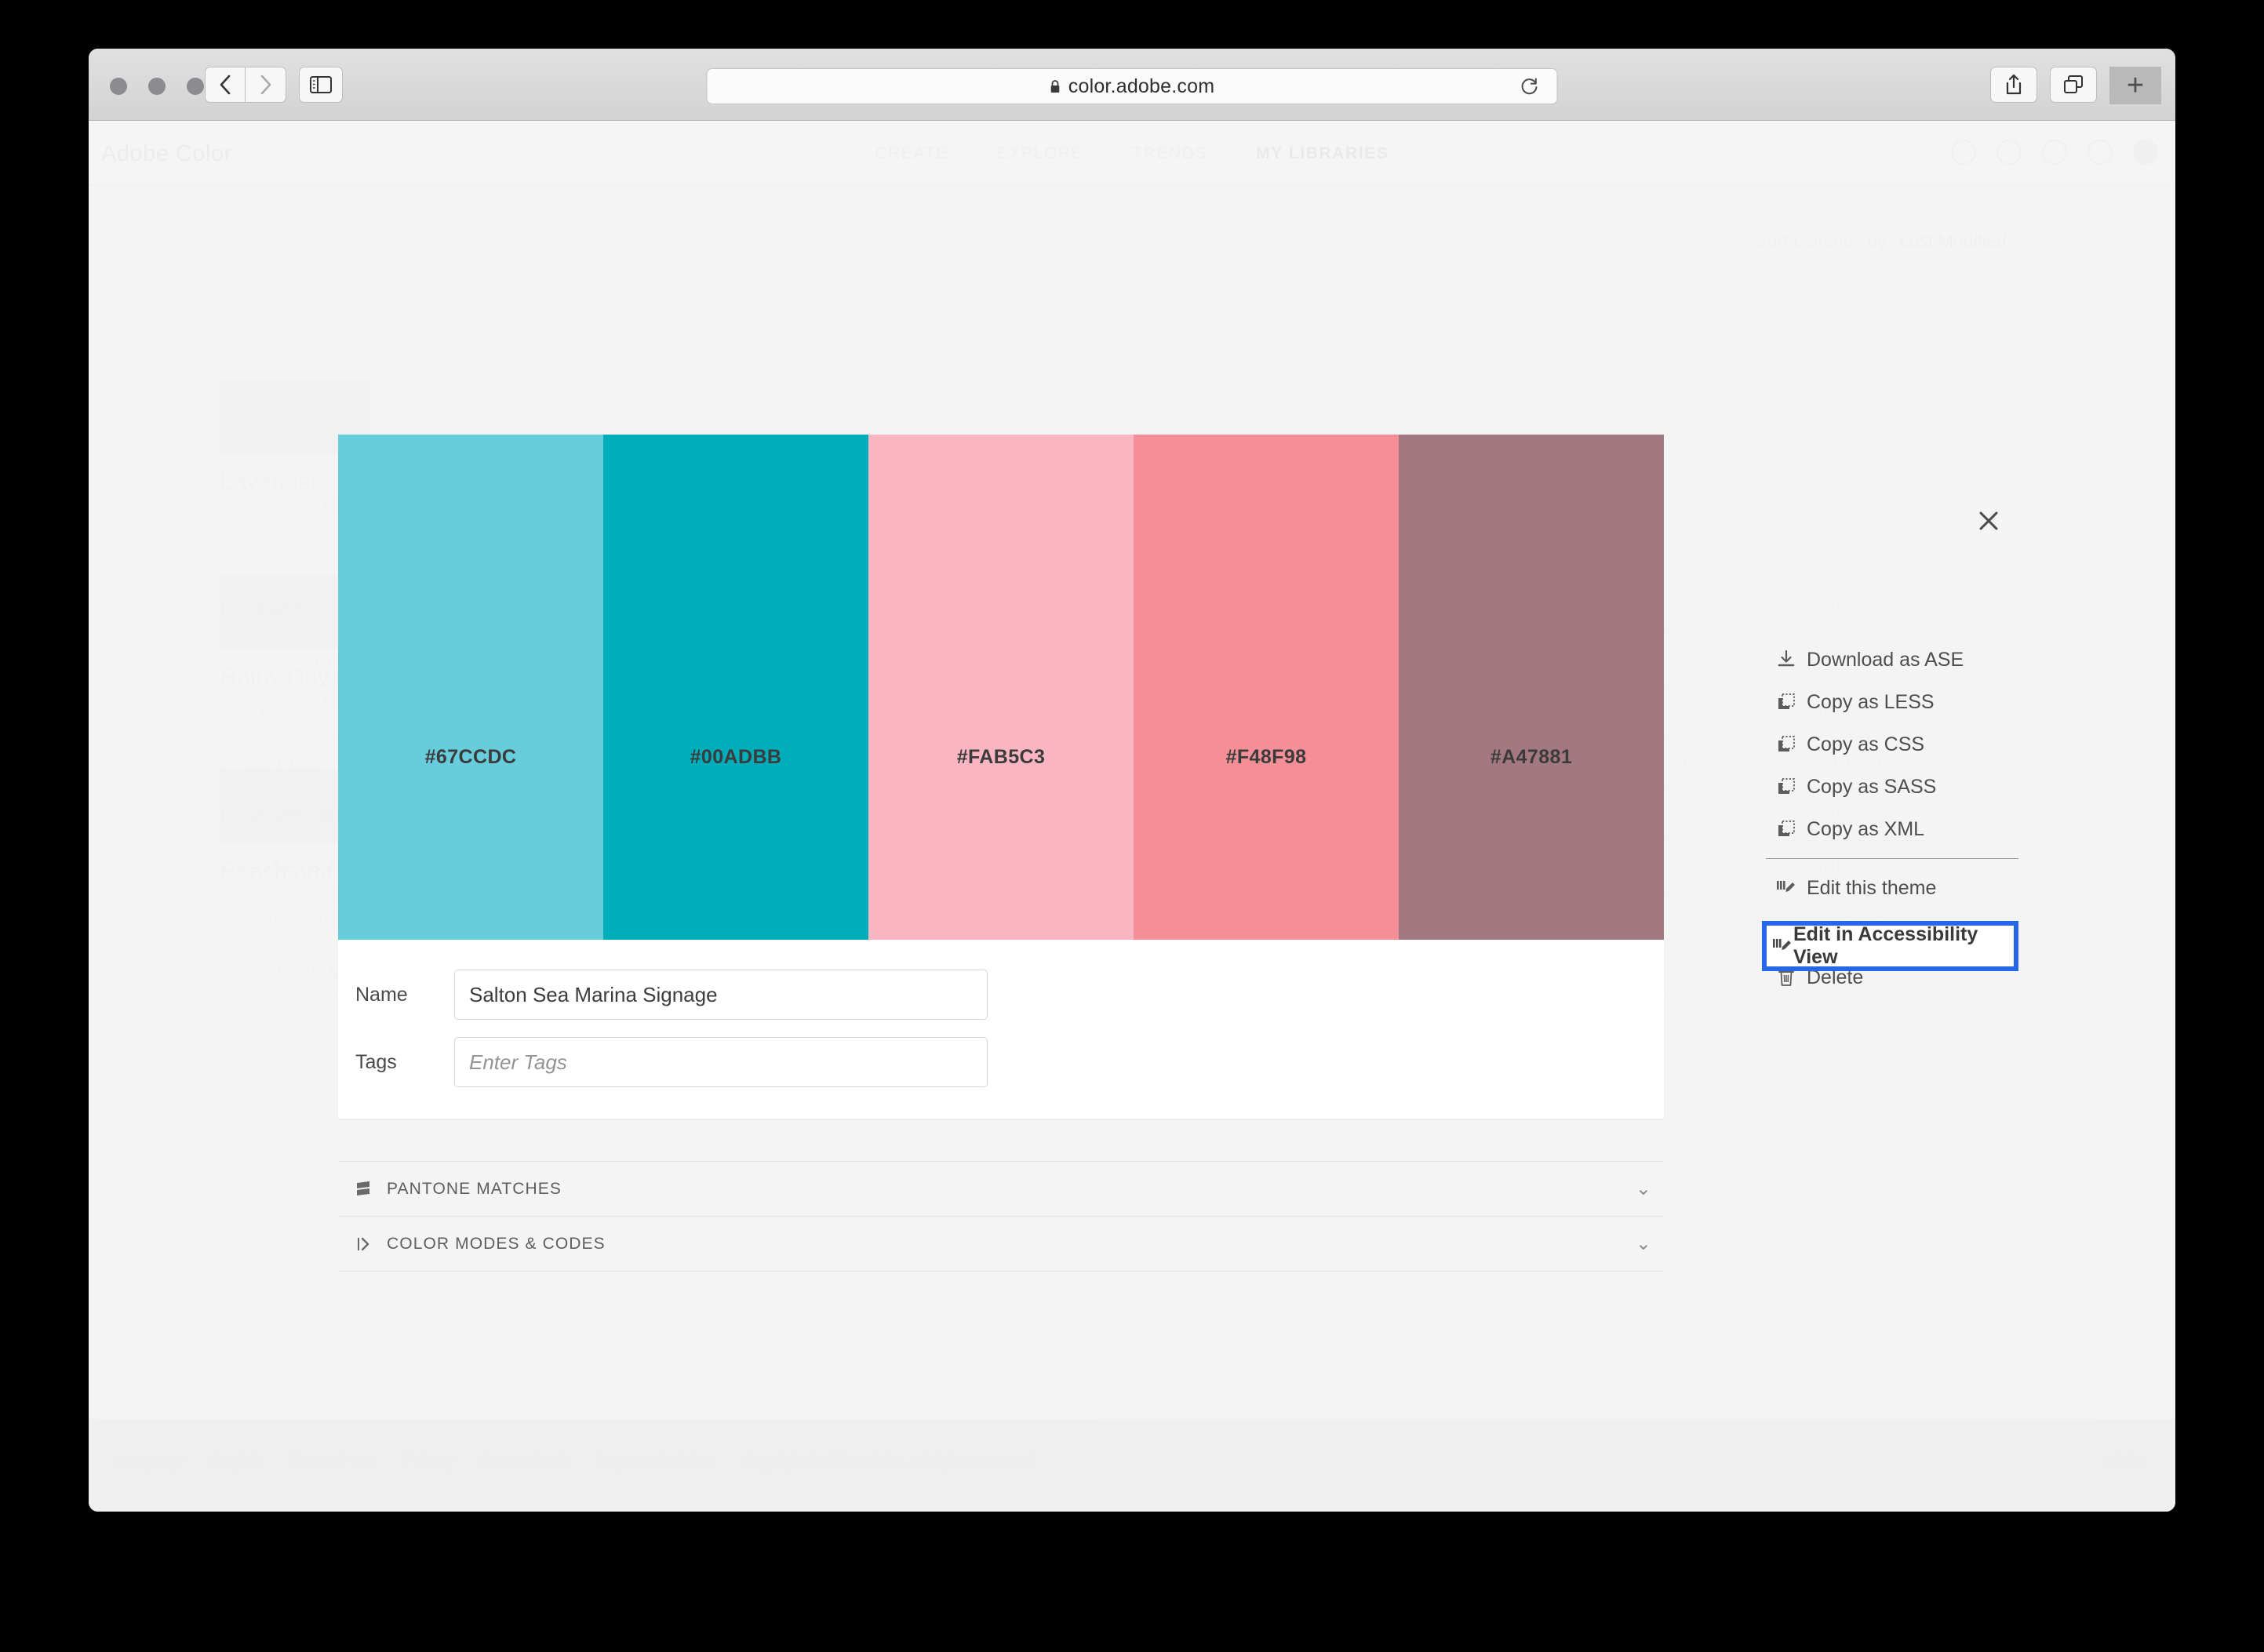  I want to click on adobe-color-logo: Adobe Color, so click(166, 154).